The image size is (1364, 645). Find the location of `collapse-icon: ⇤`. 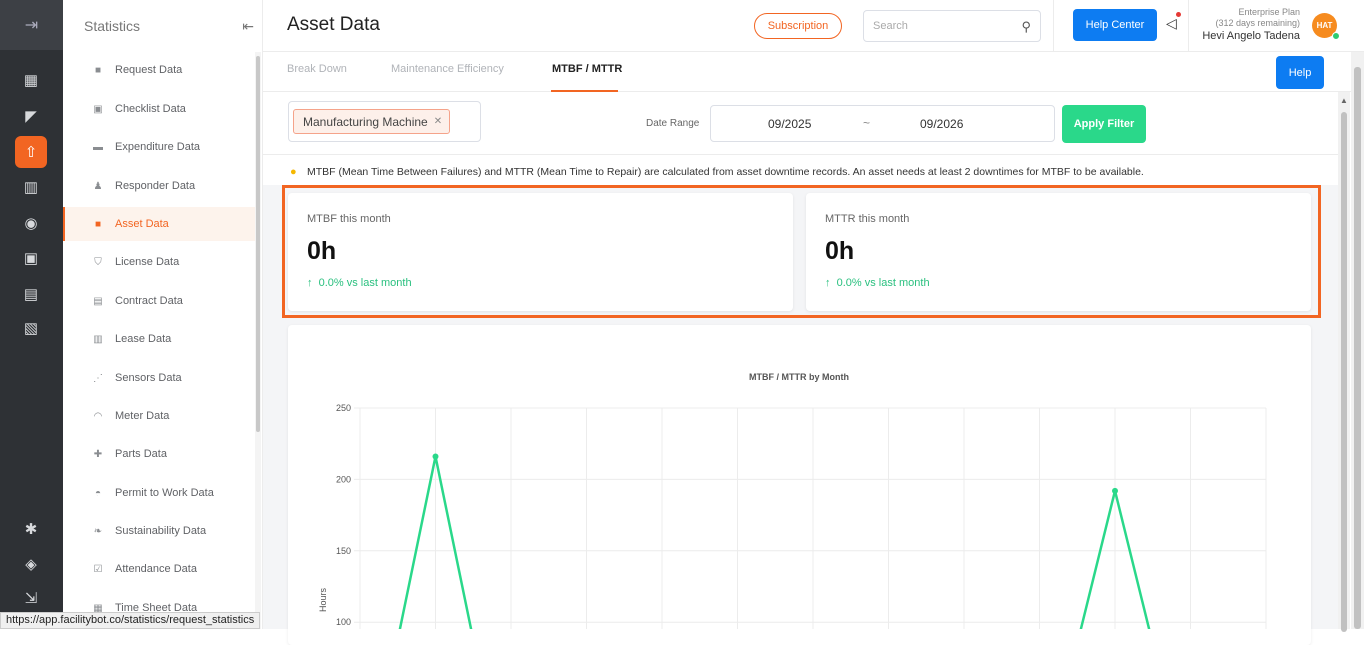

collapse-icon: ⇤ is located at coordinates (248, 26).